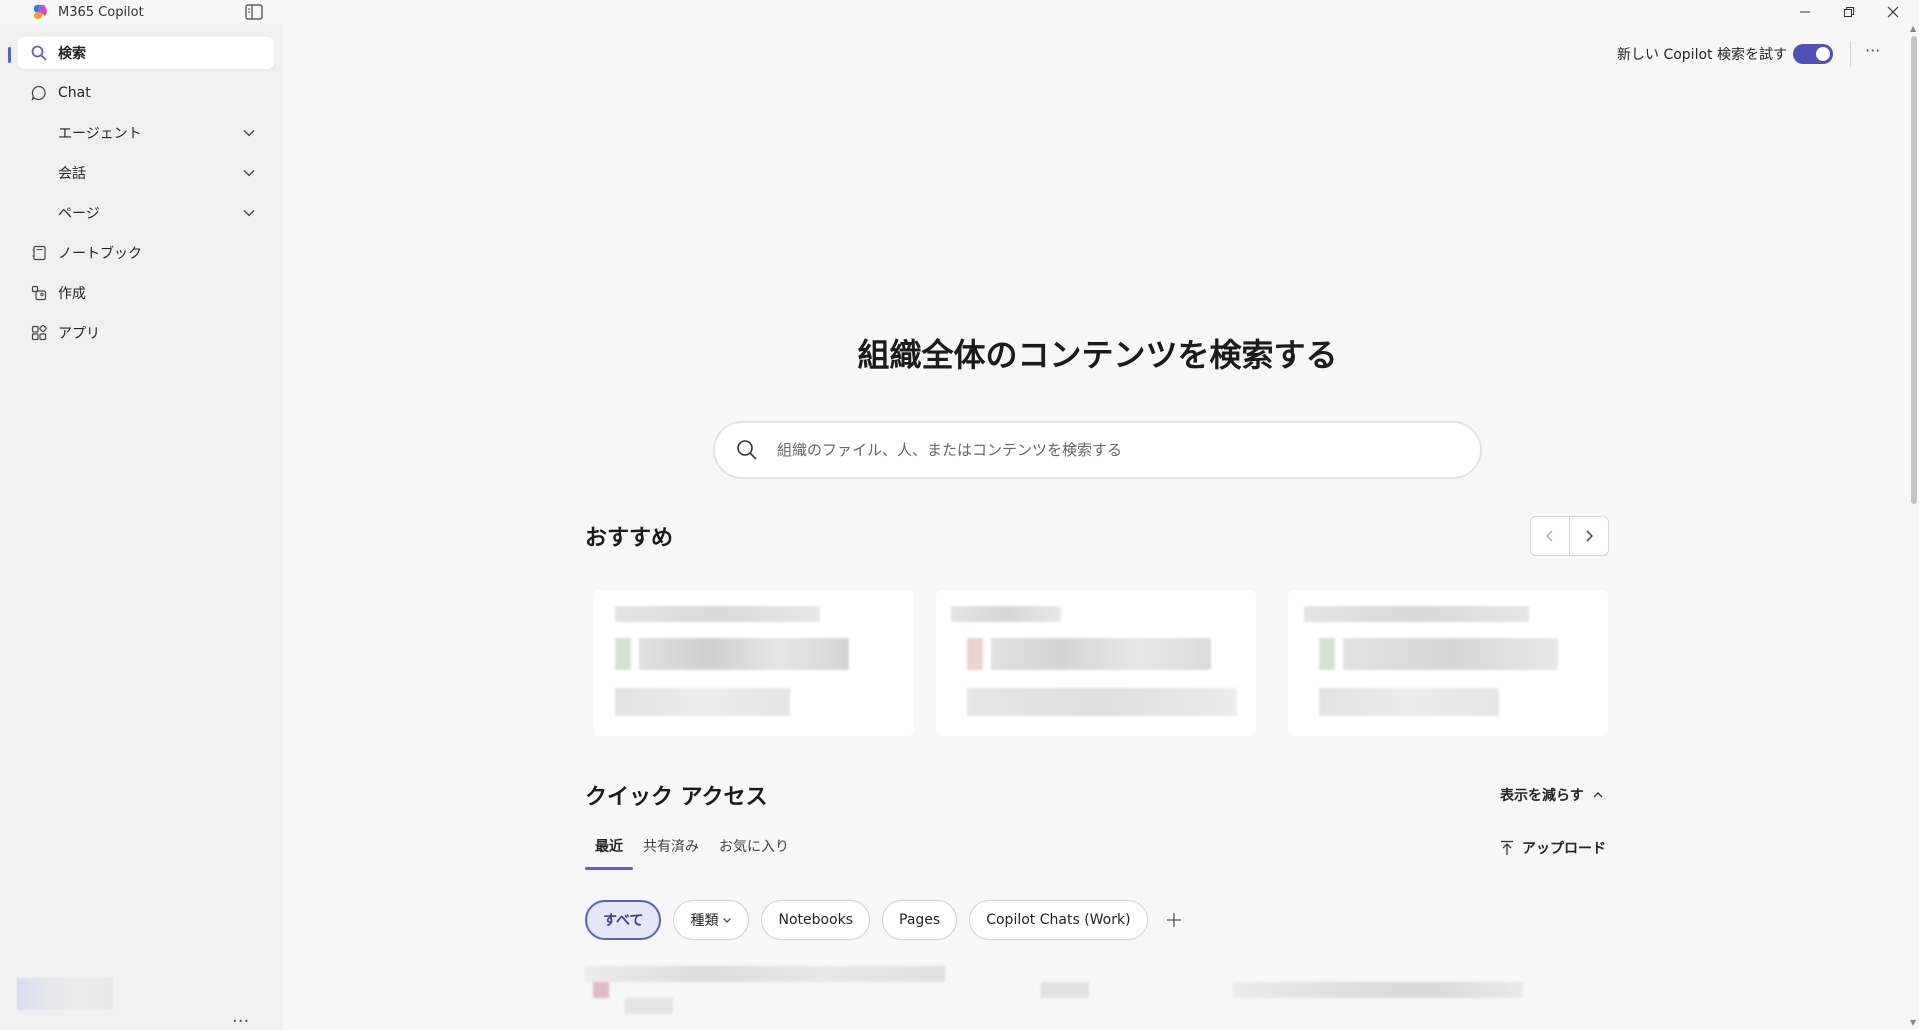 The width and height of the screenshot is (1919, 1030). What do you see at coordinates (72, 174) in the screenshot?
I see `sidebar-item-label: 会話` at bounding box center [72, 174].